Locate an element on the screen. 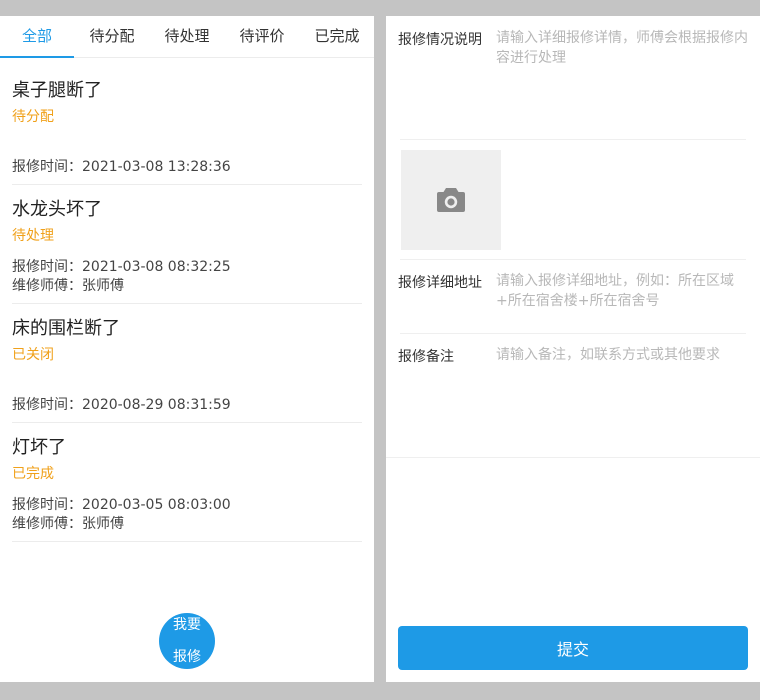  order-card: 床的围栏断了 已关闭 报修时间：2020-08-29 08:31:59 is located at coordinates (187, 368).